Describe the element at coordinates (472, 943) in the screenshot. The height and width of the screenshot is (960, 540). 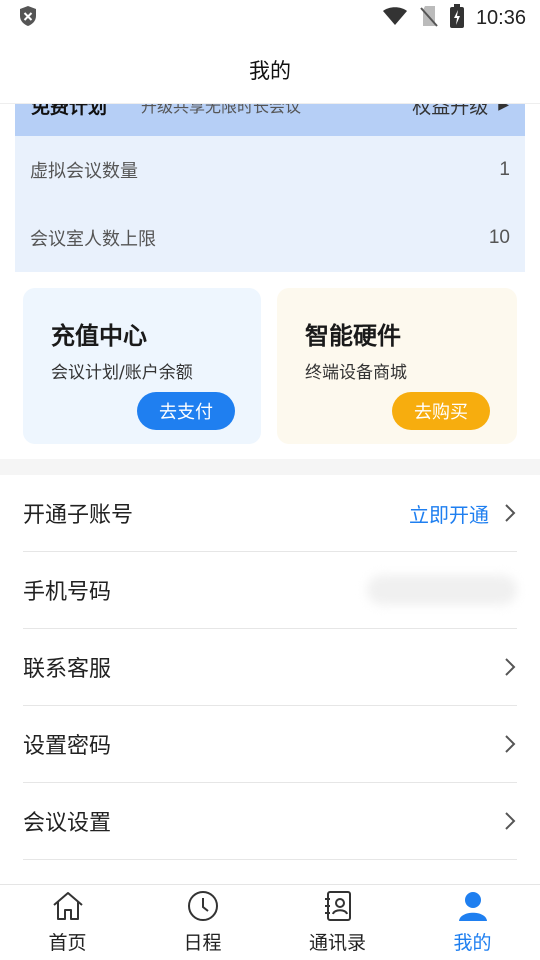
I see `tab-label: 我的` at that location.